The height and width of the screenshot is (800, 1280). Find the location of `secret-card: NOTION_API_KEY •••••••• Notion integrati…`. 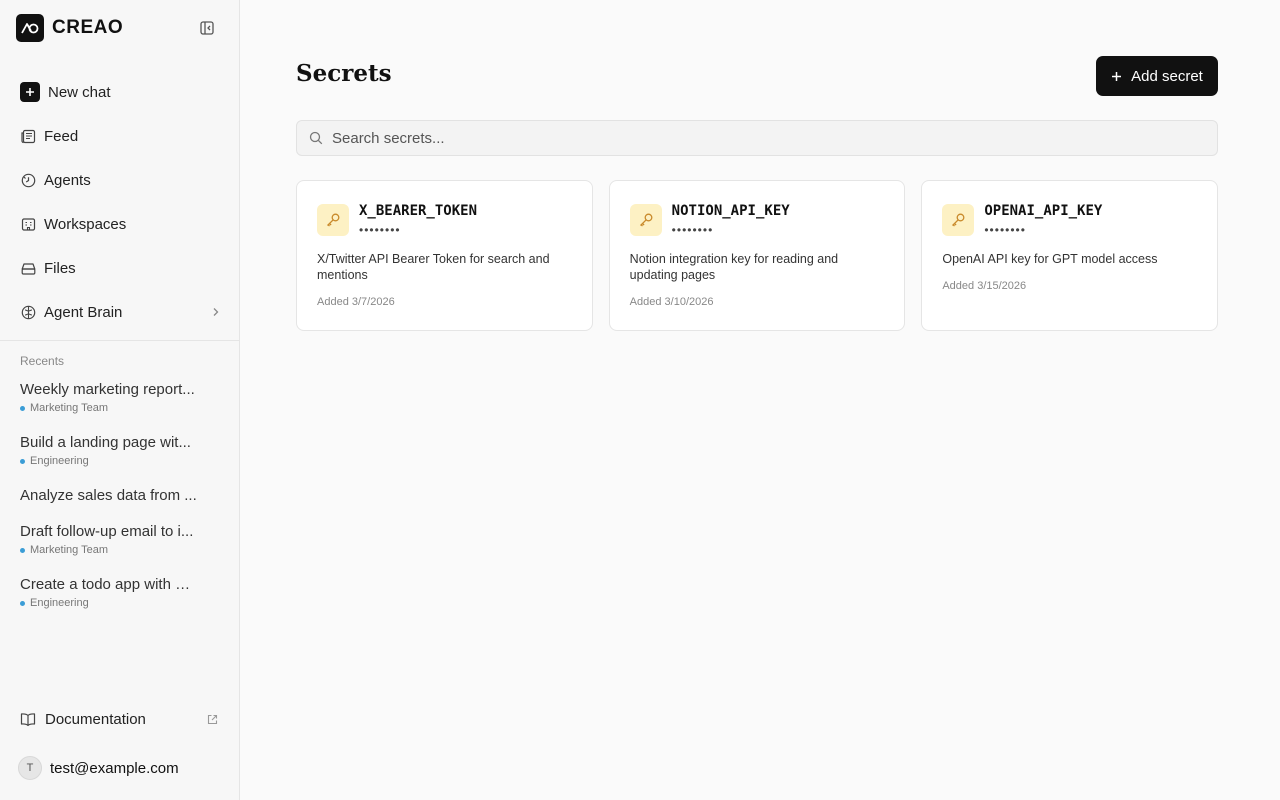

secret-card: NOTION_API_KEY •••••••• Notion integrati… is located at coordinates (757, 255).